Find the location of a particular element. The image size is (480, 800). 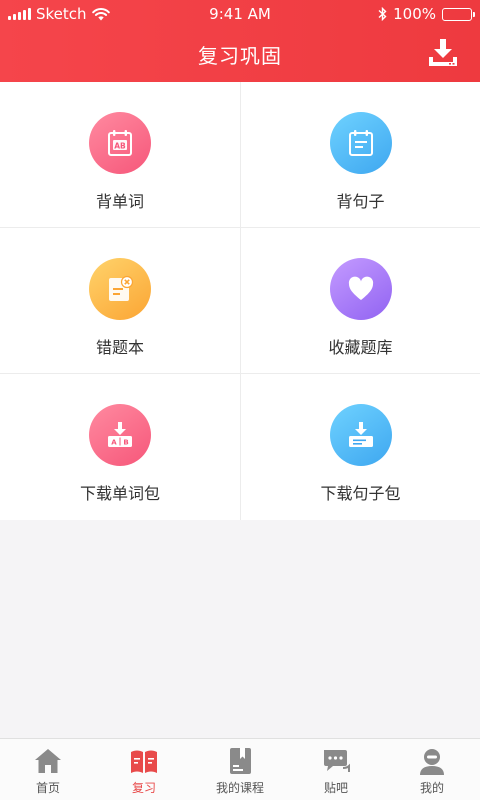

svg-text: AB is located at coordinates (120, 146).